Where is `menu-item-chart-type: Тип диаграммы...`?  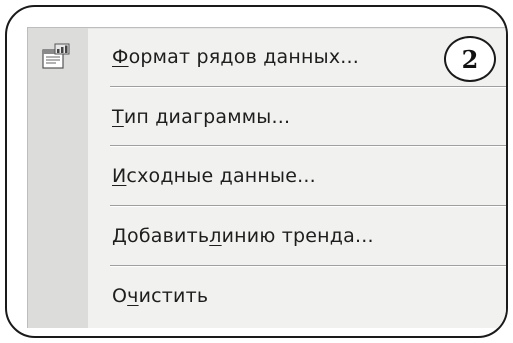
menu-item-chart-type: Тип диаграммы... is located at coordinates (297, 117).